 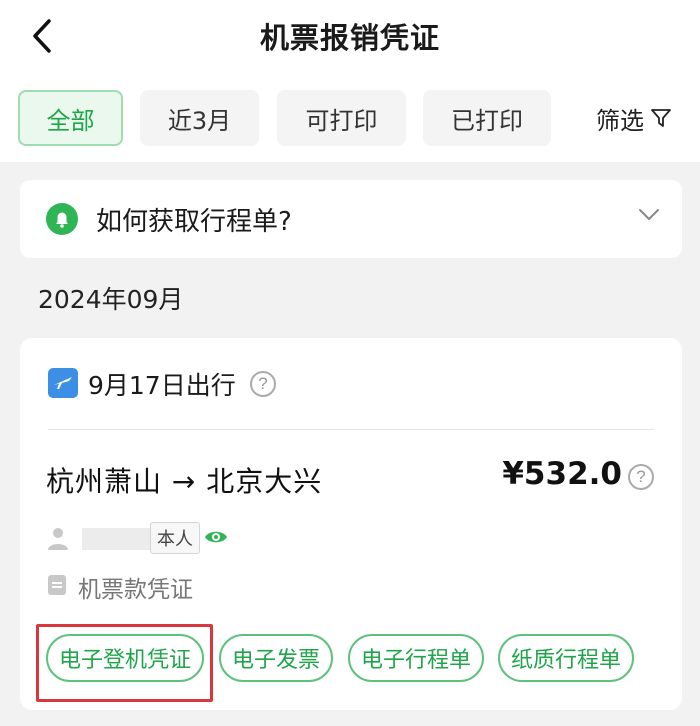 I want to click on filter-label: 筛选, so click(x=620, y=120).